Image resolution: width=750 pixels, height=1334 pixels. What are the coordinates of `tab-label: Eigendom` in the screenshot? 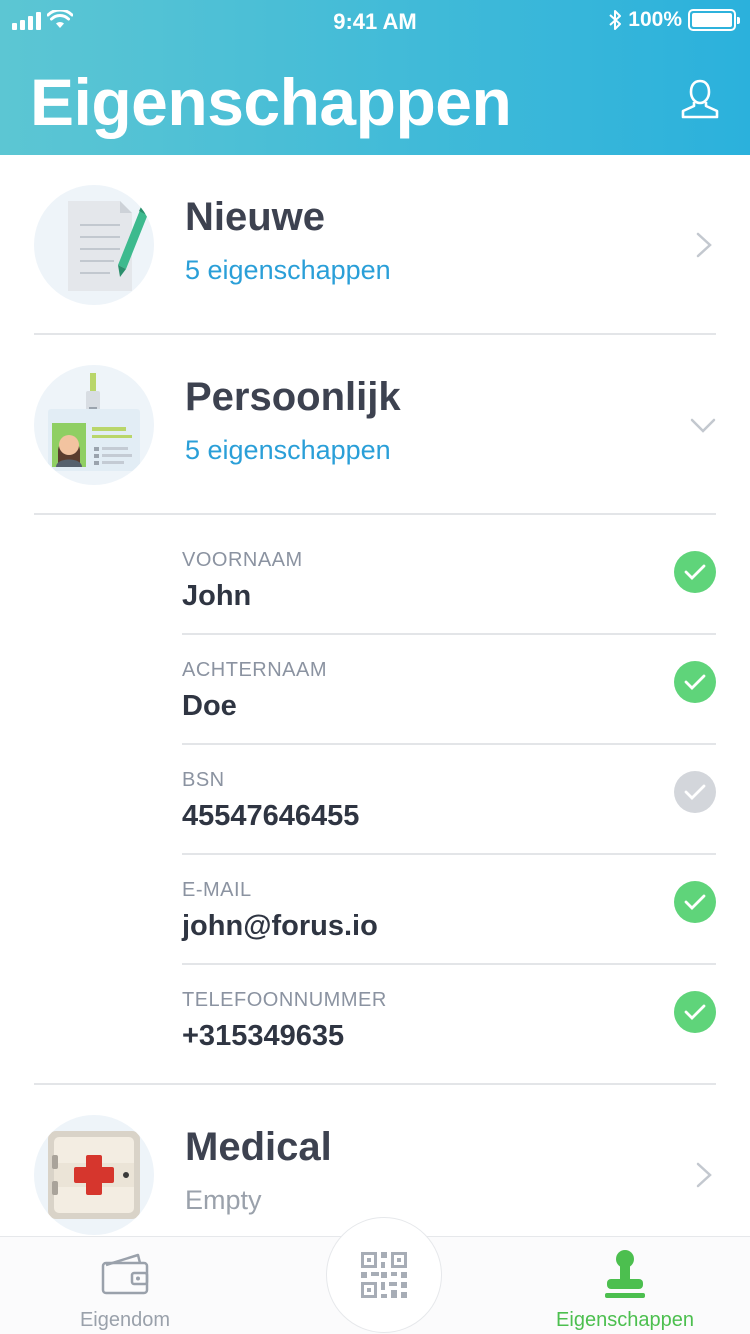 It's located at (125, 1320).